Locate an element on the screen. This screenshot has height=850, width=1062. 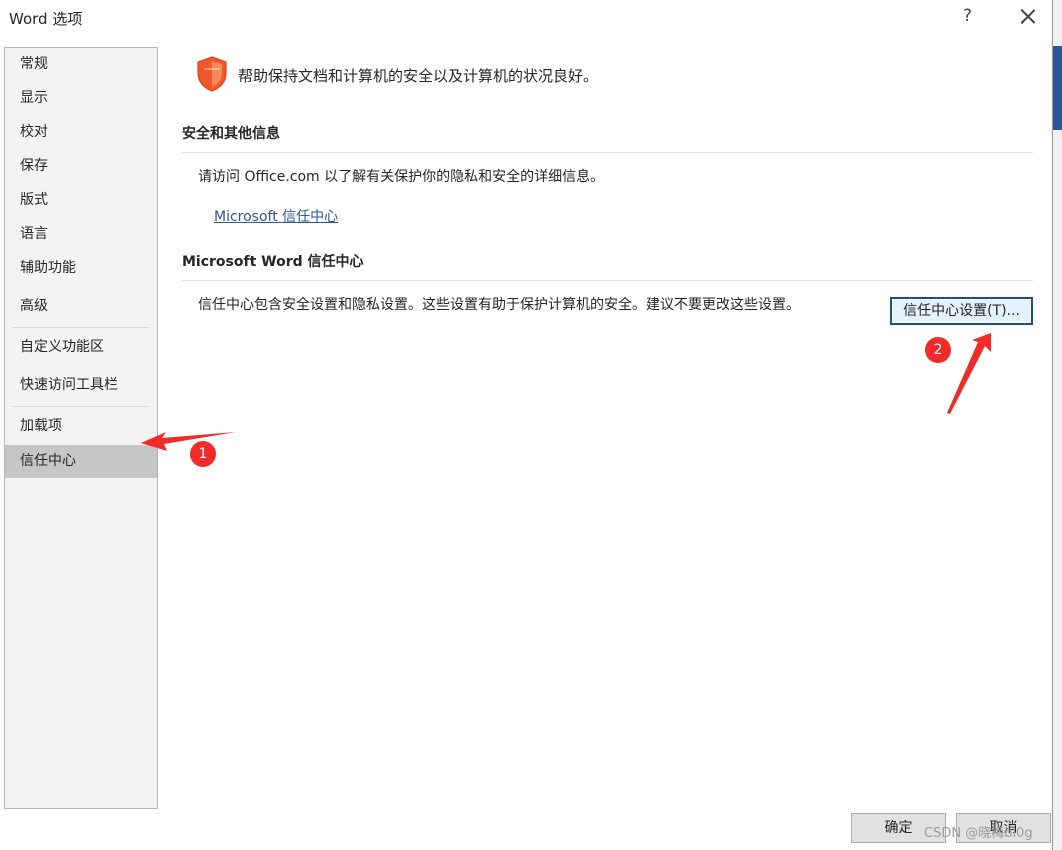
sidebar-item-language: 语言 is located at coordinates (81, 234).